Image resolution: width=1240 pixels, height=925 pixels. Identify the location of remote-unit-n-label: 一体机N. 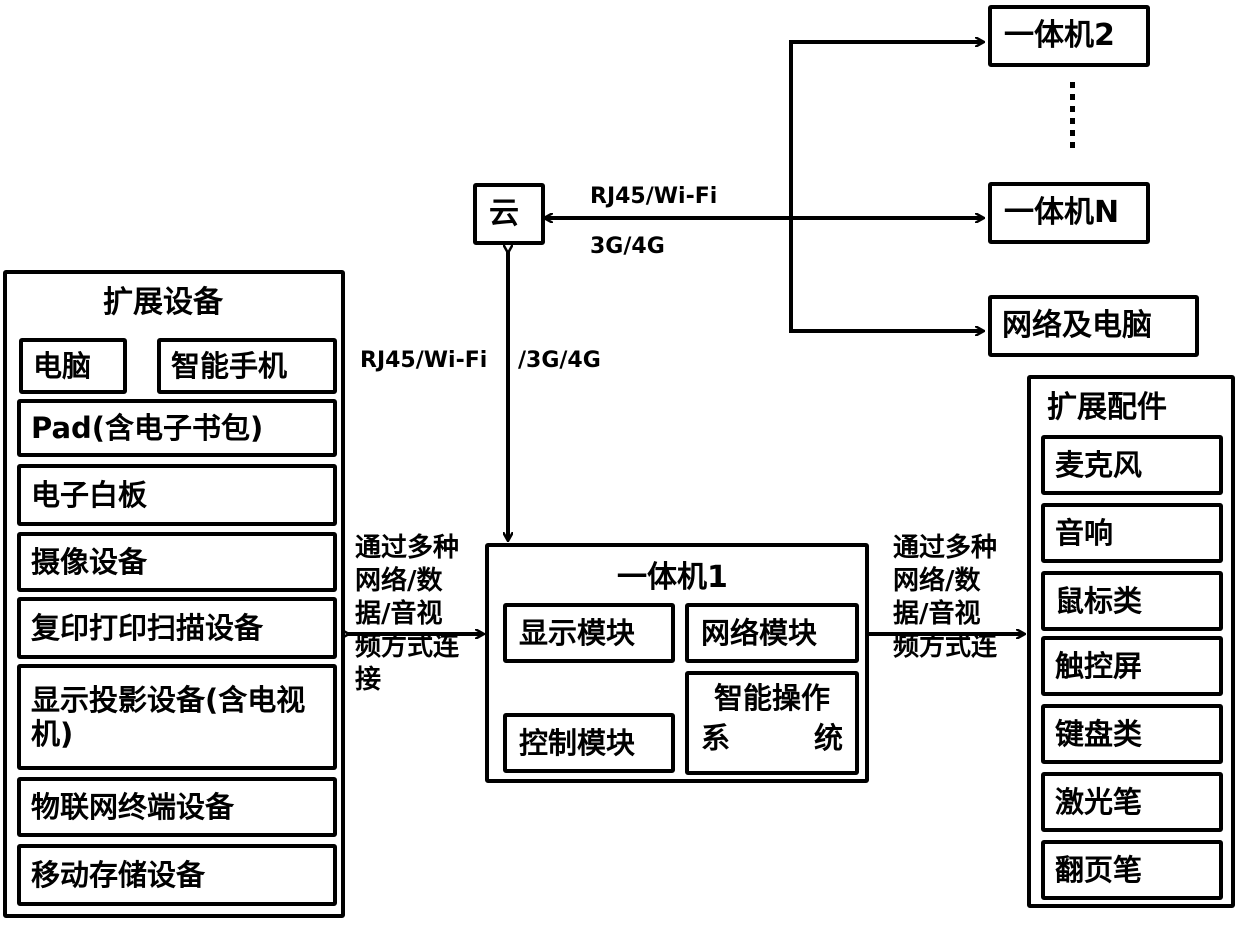
(1062, 212).